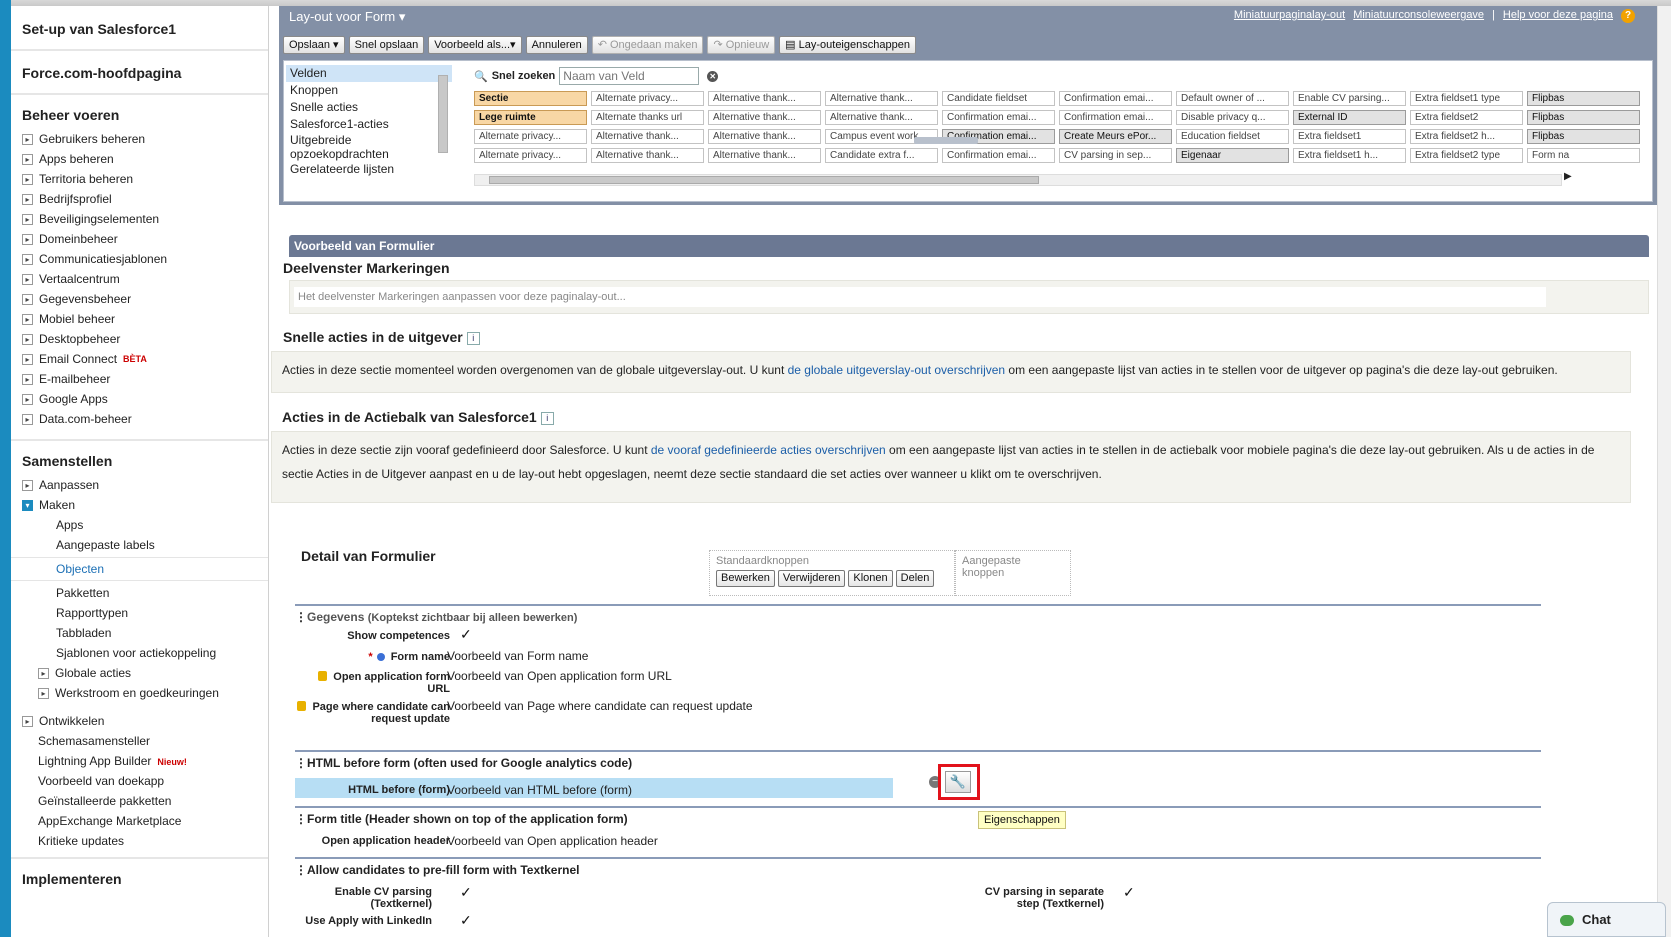 The image size is (1671, 937). What do you see at coordinates (139, 359) in the screenshot?
I see `sidebar-item: ▸ Email Connect BÈTA` at bounding box center [139, 359].